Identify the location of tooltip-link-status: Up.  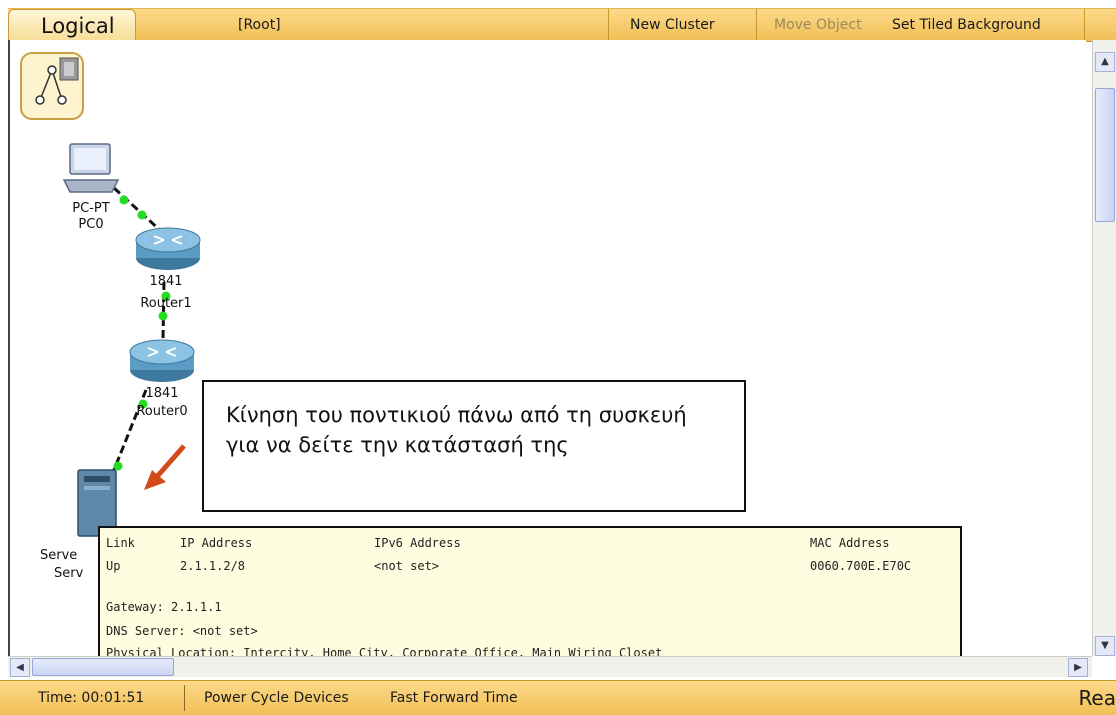
(113, 566).